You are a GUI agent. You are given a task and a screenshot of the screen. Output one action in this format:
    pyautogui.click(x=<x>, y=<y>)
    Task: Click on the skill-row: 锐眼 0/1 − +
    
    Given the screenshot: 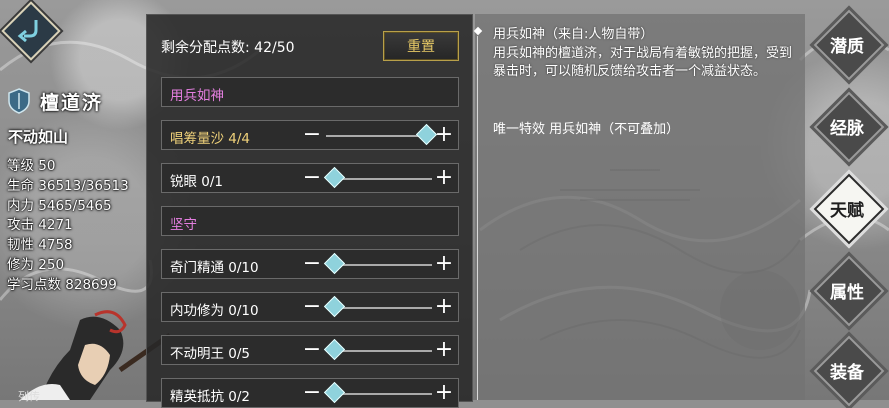 What is the action you would take?
    pyautogui.click(x=310, y=178)
    